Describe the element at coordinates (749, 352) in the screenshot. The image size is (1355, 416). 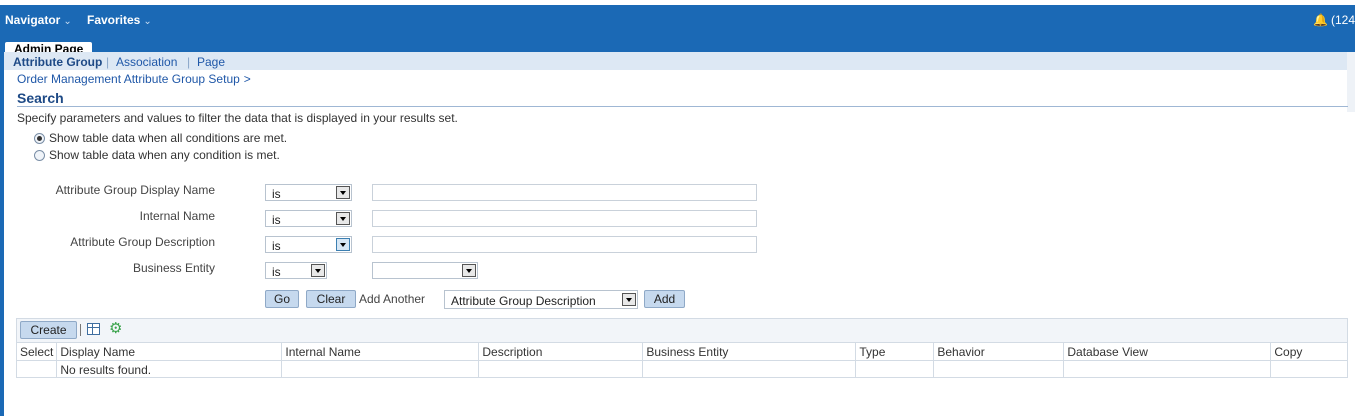
I see `column-header-business-entity: Business Entity` at that location.